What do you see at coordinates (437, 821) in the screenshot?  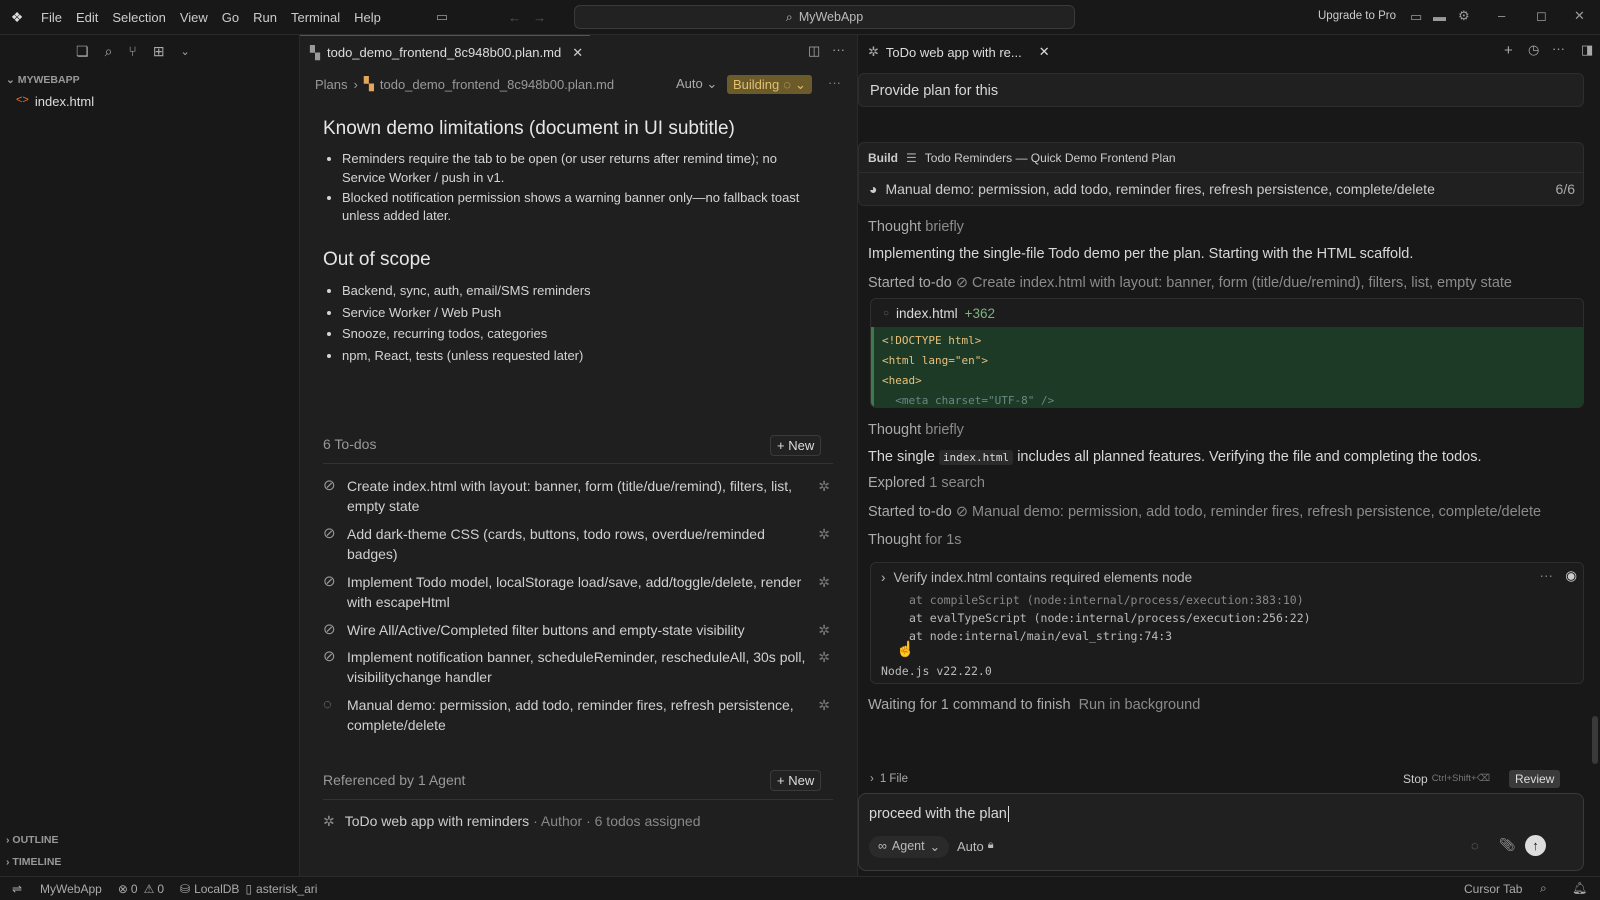 I see `agent-name: ToDo web app with reminders` at bounding box center [437, 821].